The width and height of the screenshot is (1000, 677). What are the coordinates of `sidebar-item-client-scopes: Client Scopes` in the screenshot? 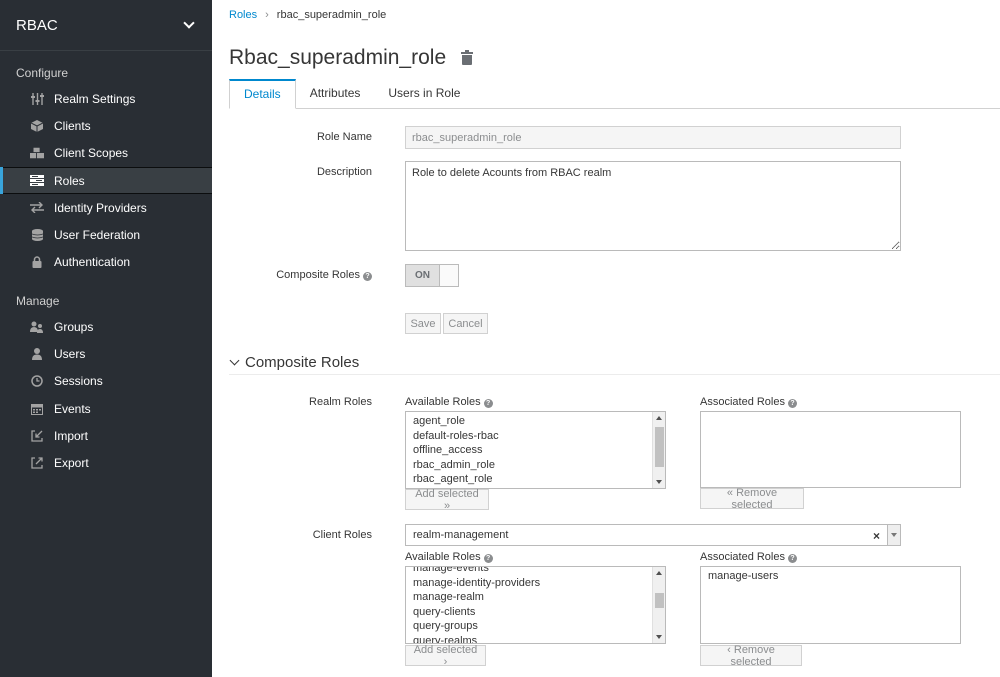 It's located at (106, 153).